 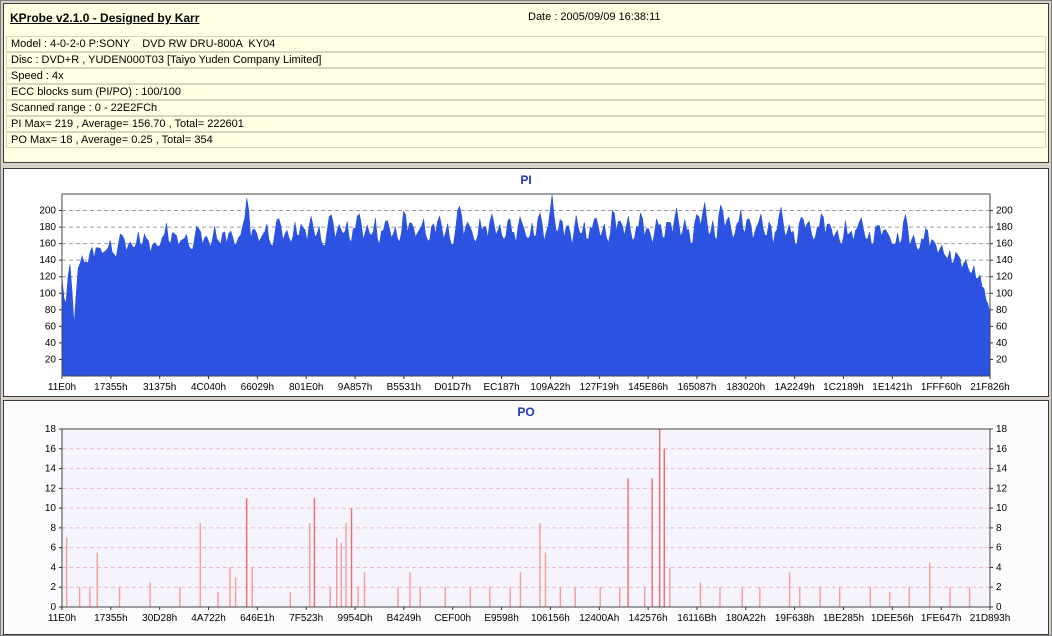 What do you see at coordinates (990, 618) in the screenshot?
I see `svg-text: 21D893h` at bounding box center [990, 618].